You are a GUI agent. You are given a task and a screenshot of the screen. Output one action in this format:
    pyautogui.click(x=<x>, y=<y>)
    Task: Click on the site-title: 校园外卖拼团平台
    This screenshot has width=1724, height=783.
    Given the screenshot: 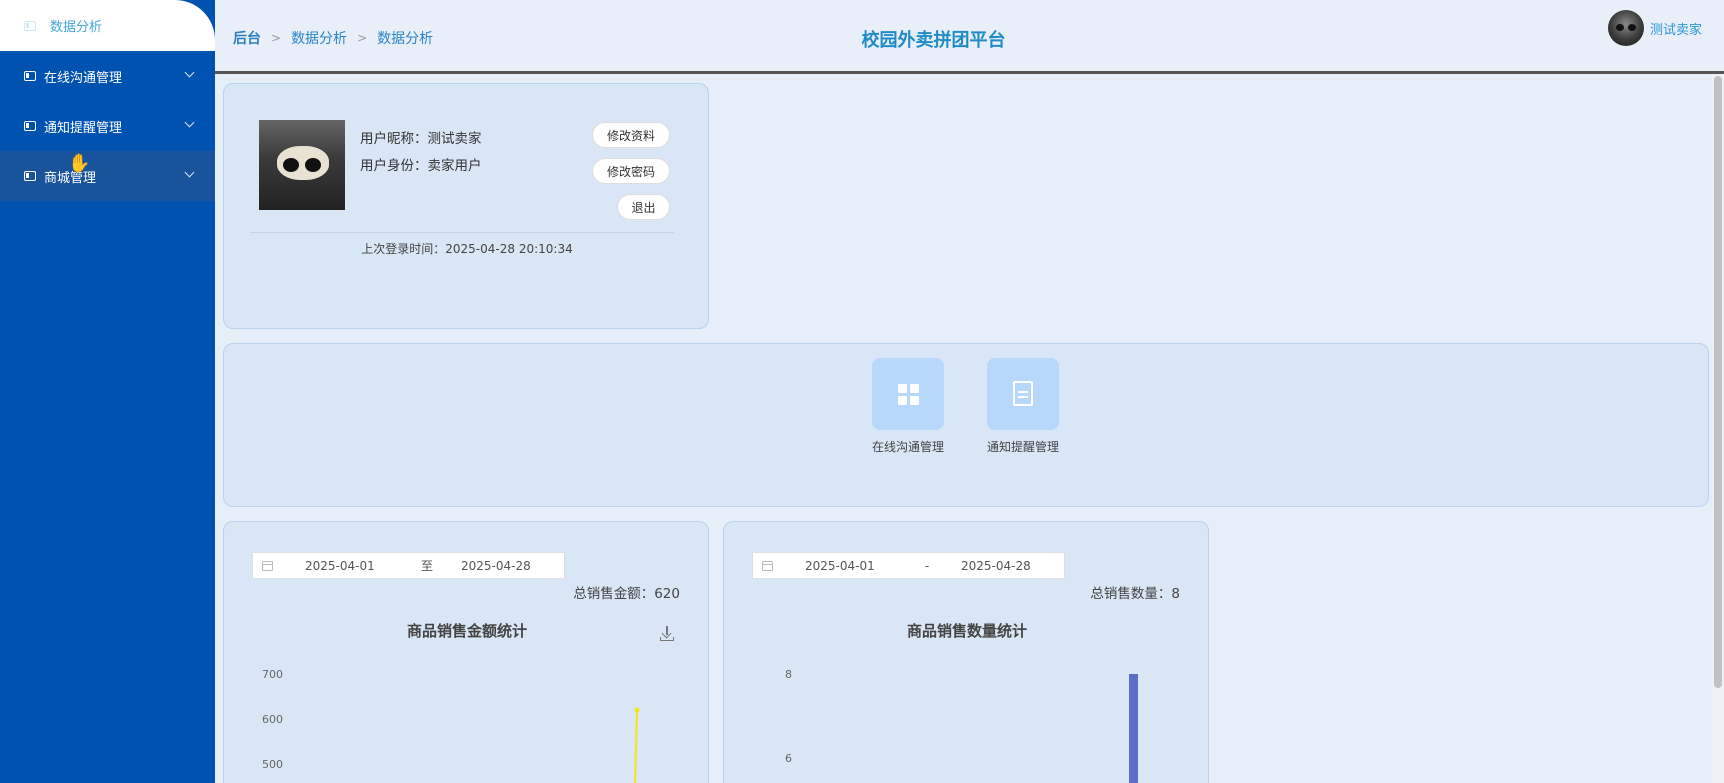 What is the action you would take?
    pyautogui.click(x=933, y=40)
    